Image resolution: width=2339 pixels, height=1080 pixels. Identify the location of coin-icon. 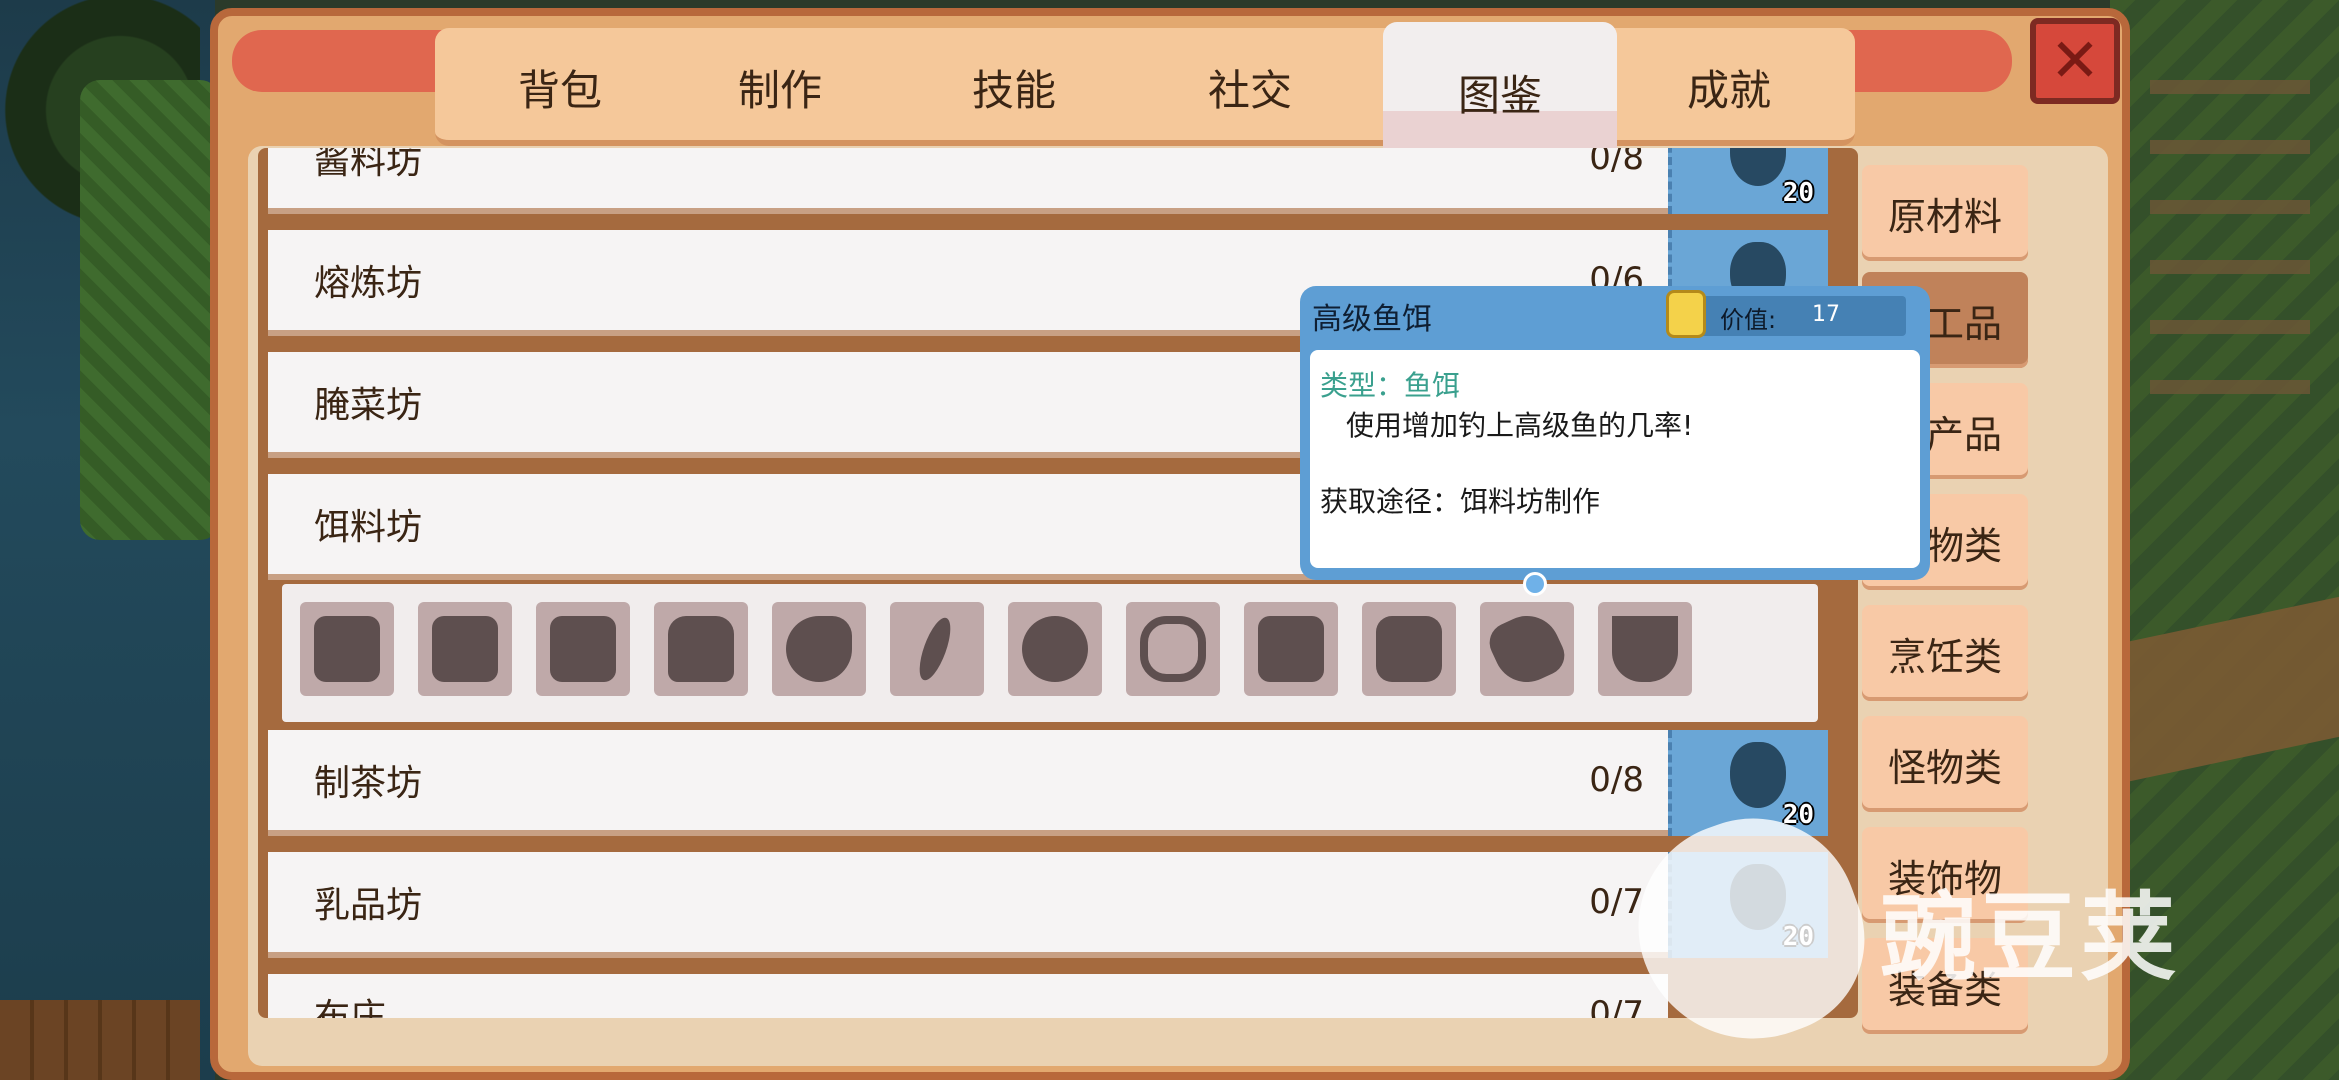
(1686, 314).